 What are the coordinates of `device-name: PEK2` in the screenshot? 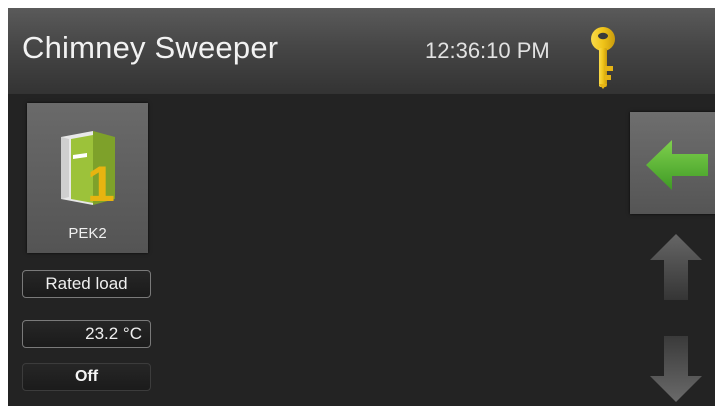 It's located at (87, 233).